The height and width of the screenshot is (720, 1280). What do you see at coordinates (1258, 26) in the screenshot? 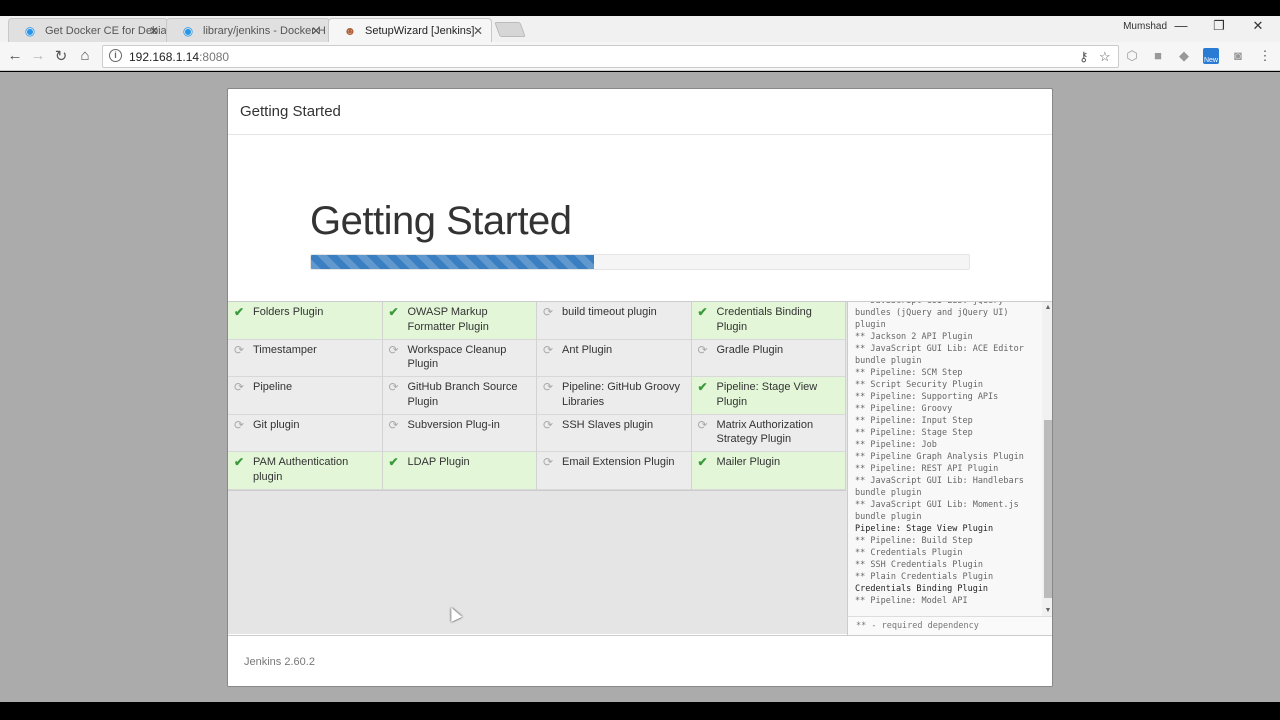
I see `close-window-icon: ✕` at bounding box center [1258, 26].